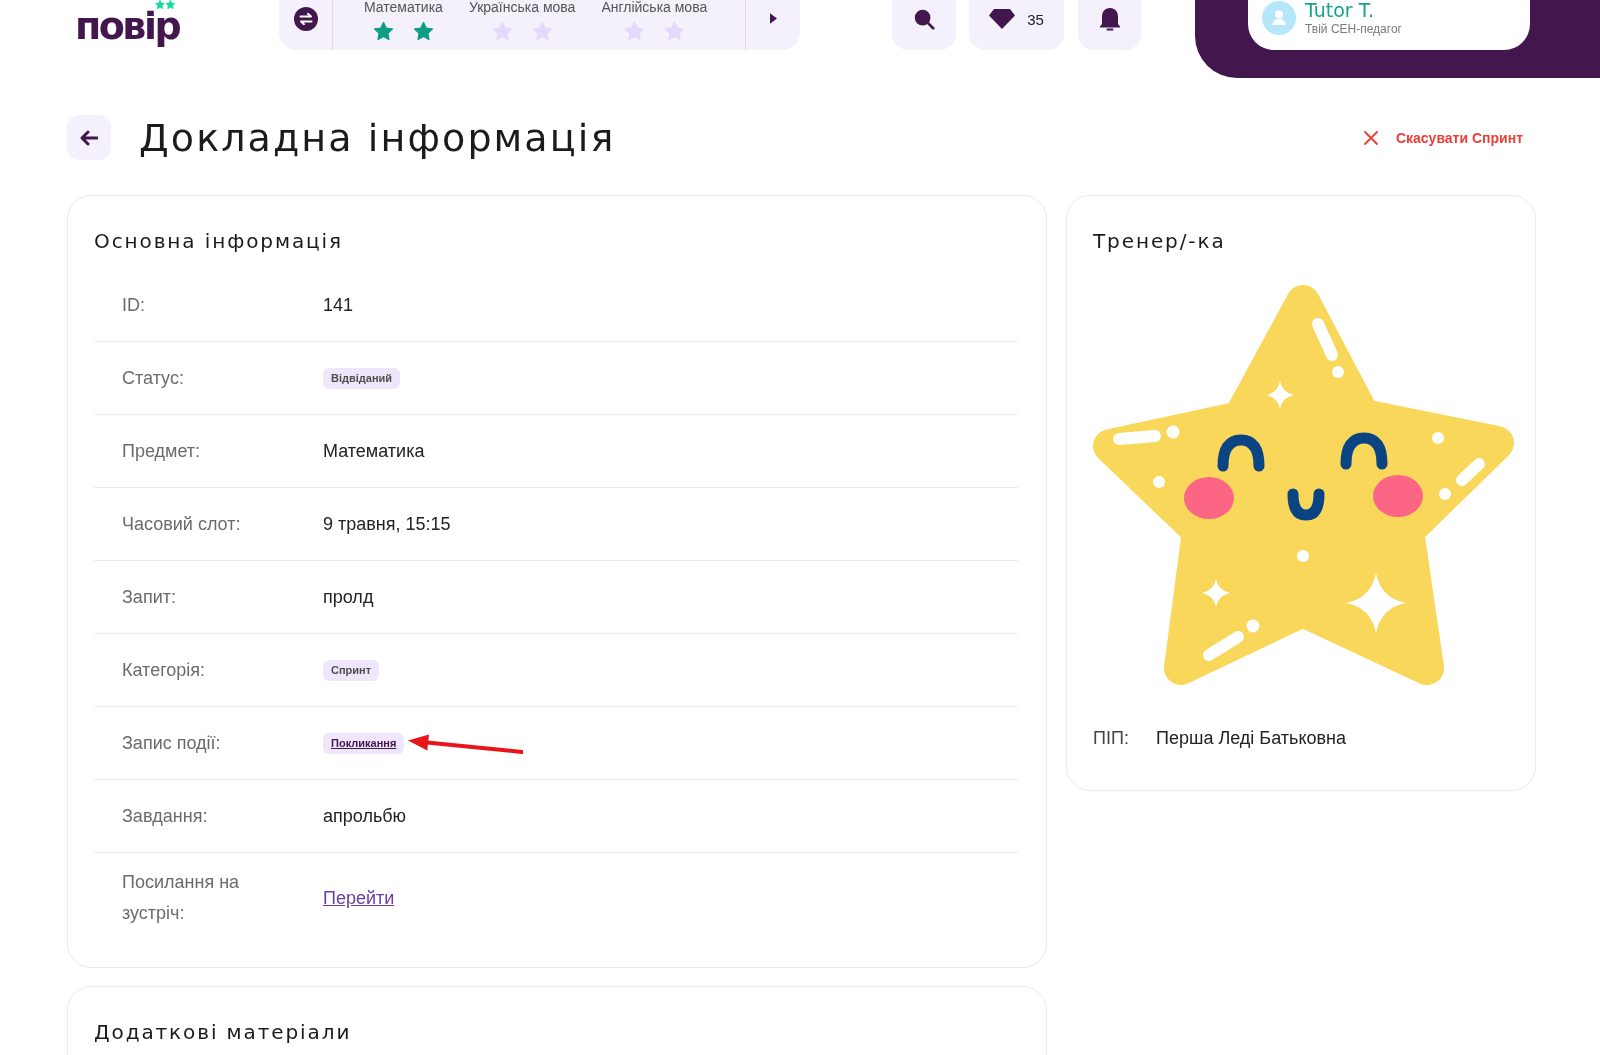 The height and width of the screenshot is (1055, 1600). I want to click on profile-menu: Tutor T. Твій СЕН-педагог, so click(1389, 25).